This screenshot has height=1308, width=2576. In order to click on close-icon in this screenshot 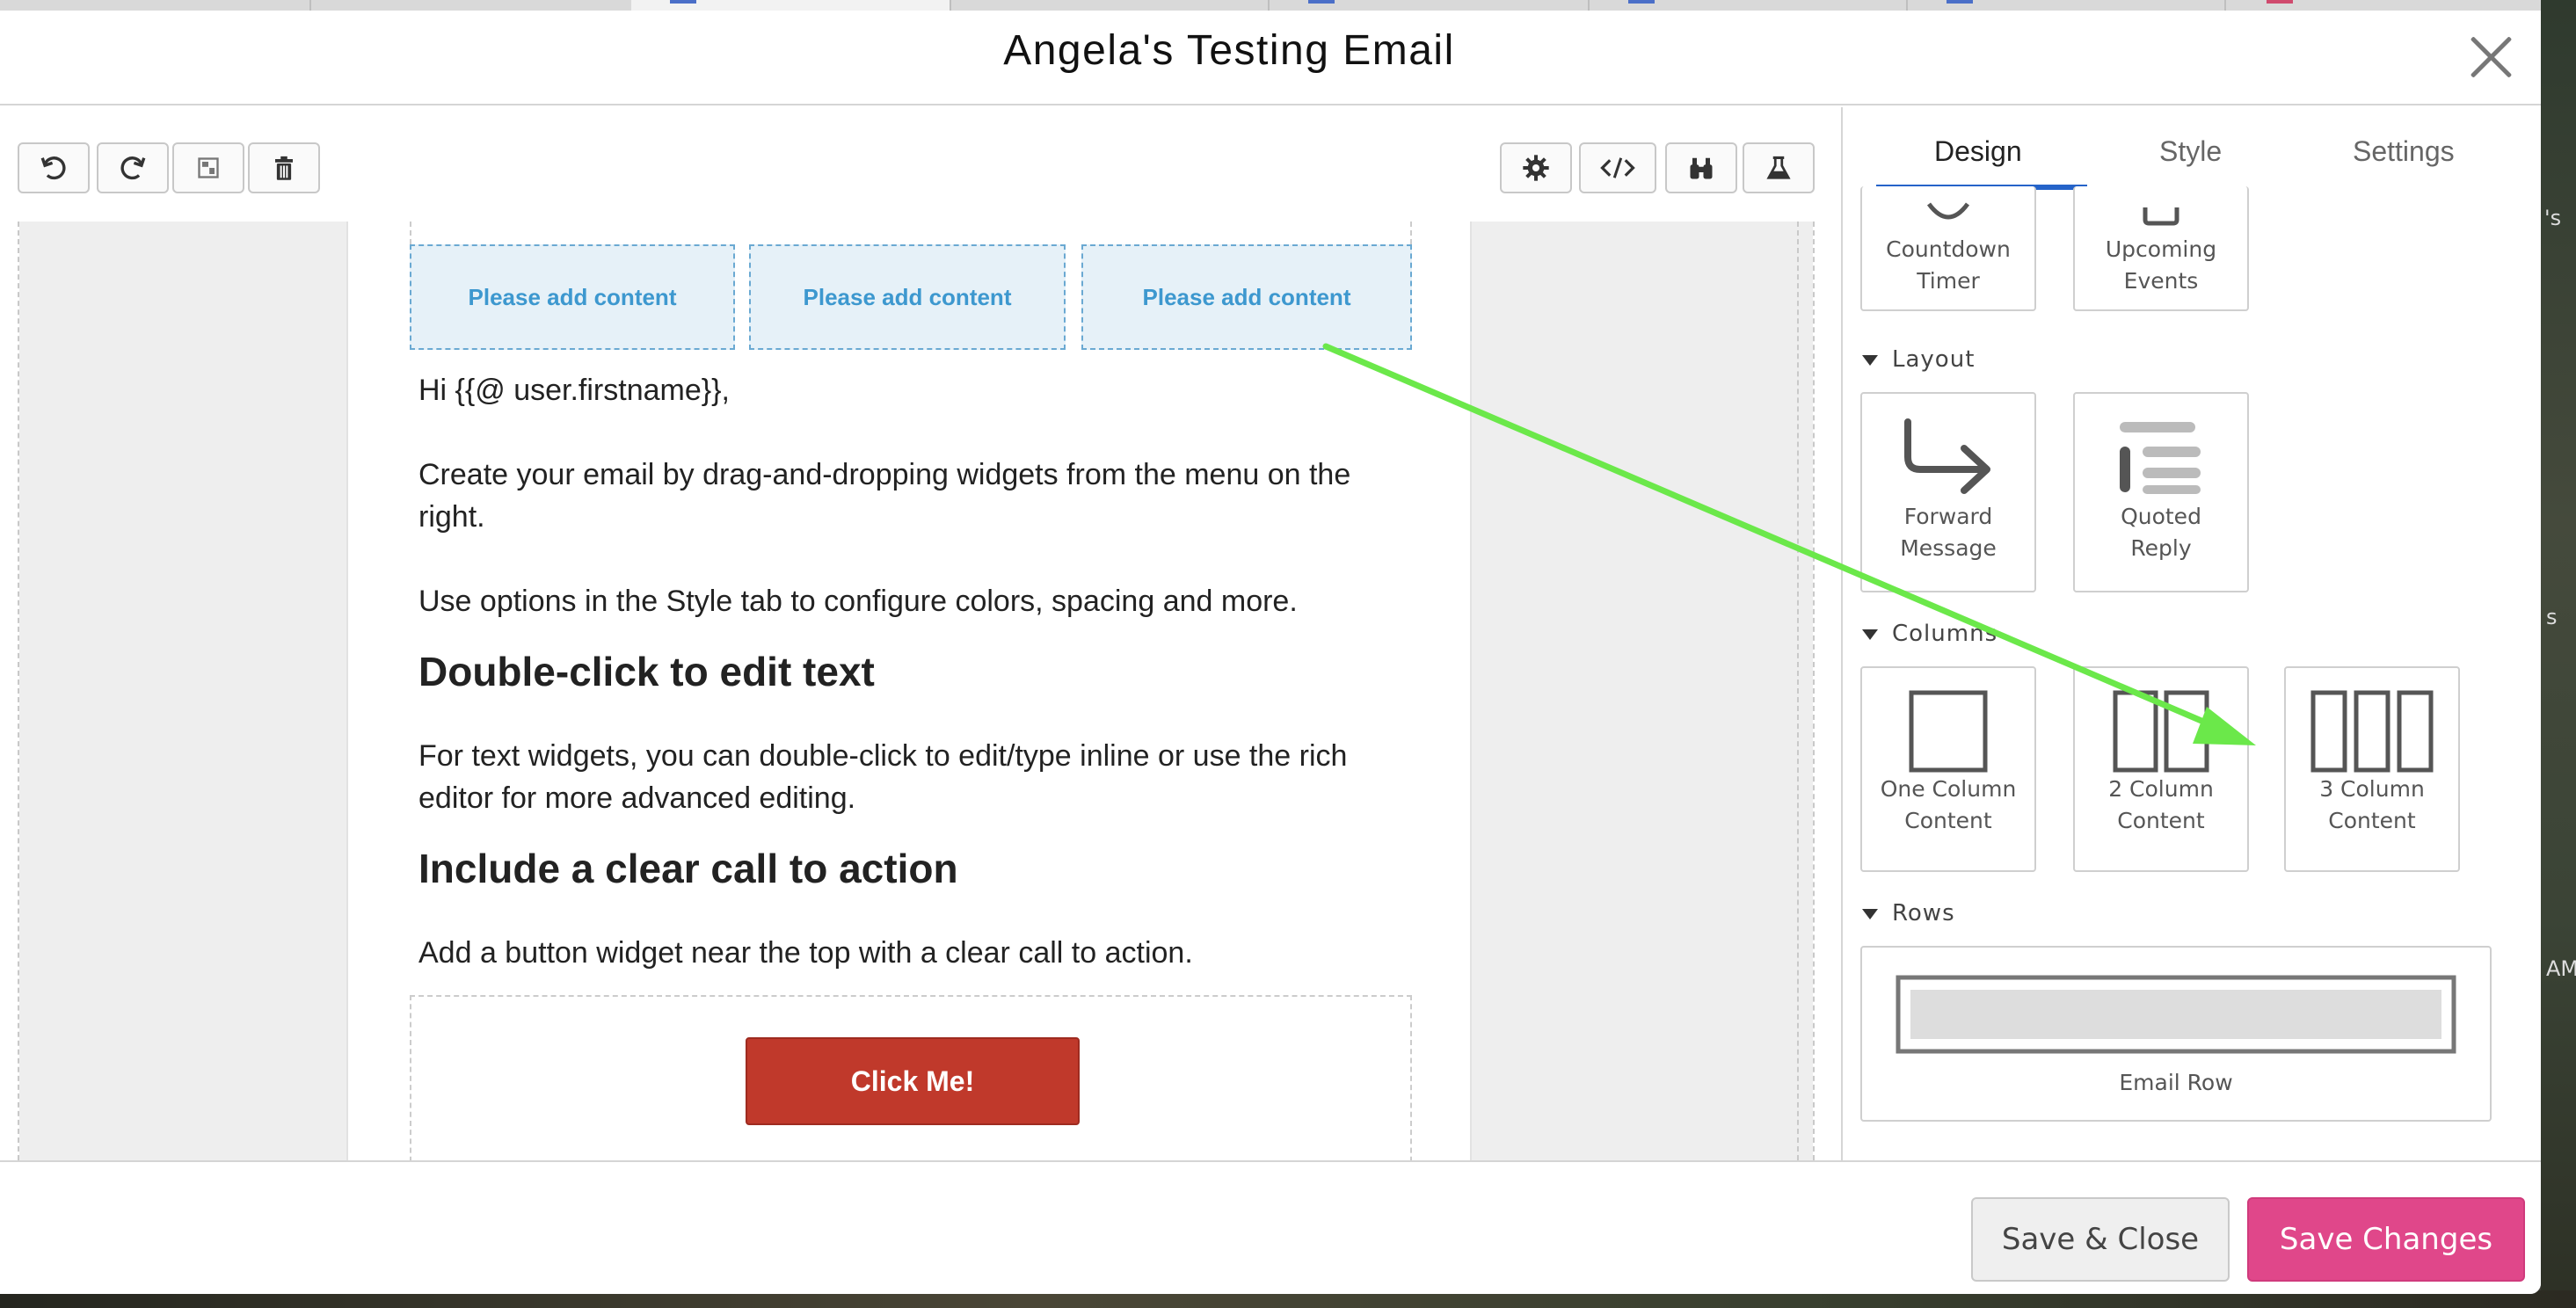, I will do `click(2490, 57)`.